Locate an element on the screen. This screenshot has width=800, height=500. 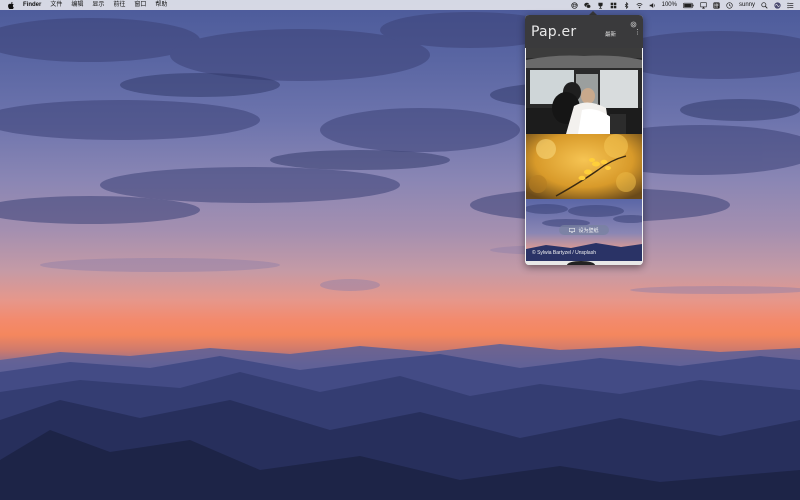
bluetooth-icon is located at coordinates (626, 5).